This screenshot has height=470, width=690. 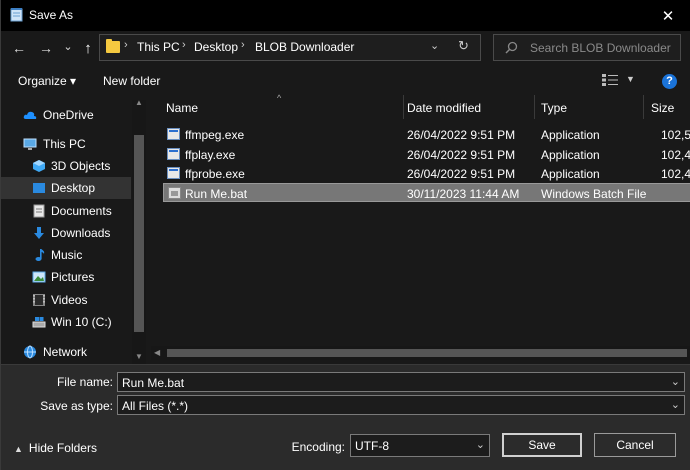 I want to click on hscroll-thumb, so click(x=427, y=353).